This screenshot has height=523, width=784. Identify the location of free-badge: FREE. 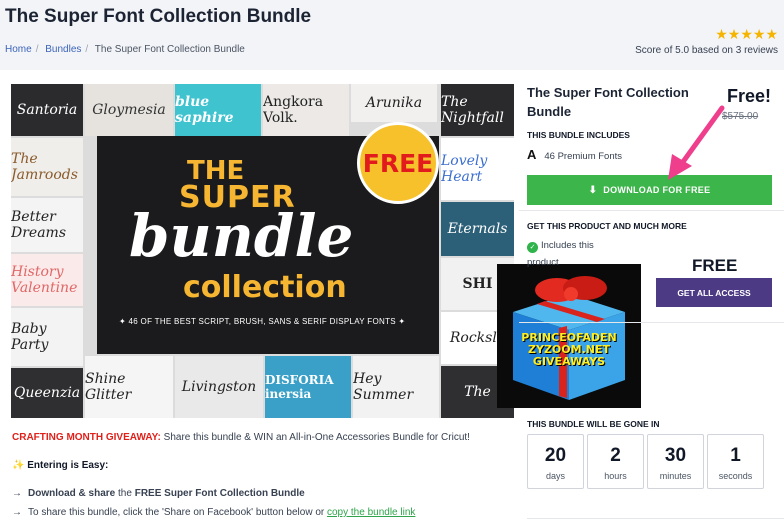
(398, 163).